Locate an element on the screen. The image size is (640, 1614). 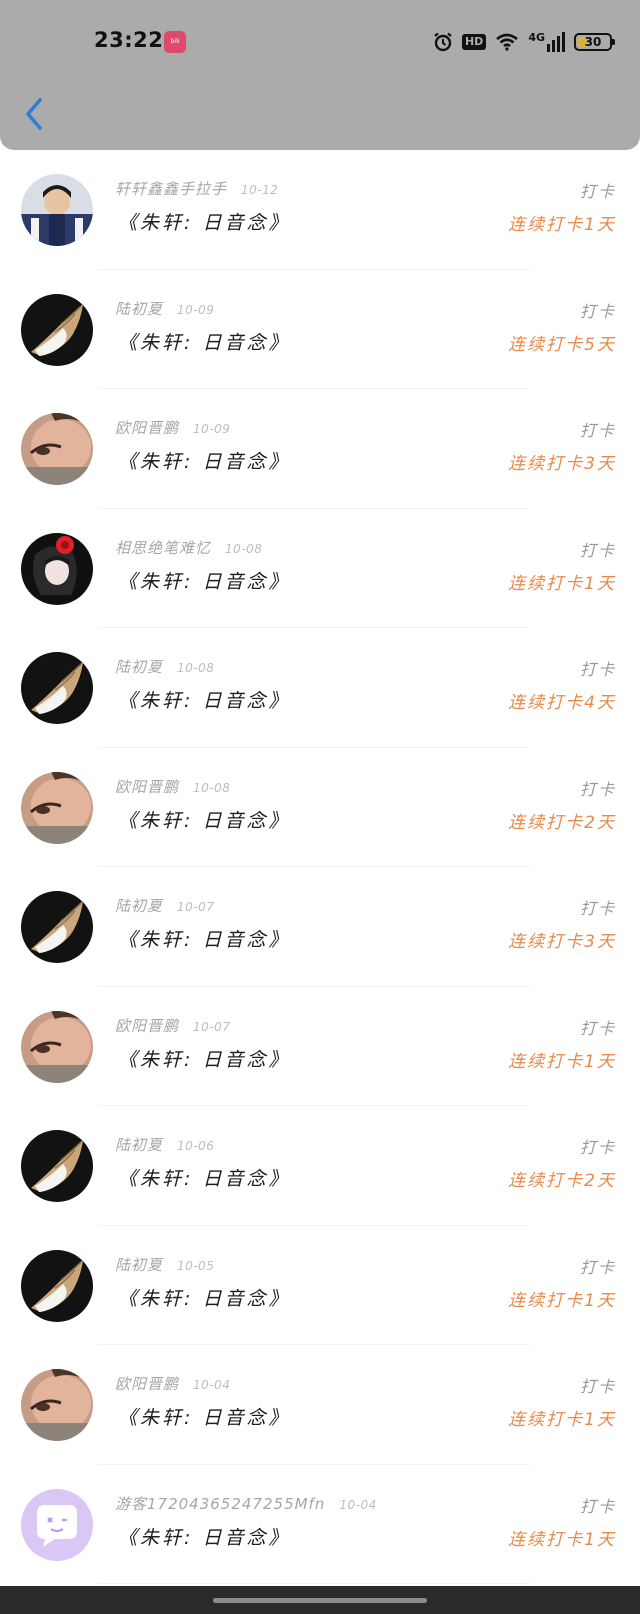
list-item: 相思绝笔难忆 10-08 《朱轩: 日音念》 打卡 连续打卡1天 is located at coordinates (320, 568).